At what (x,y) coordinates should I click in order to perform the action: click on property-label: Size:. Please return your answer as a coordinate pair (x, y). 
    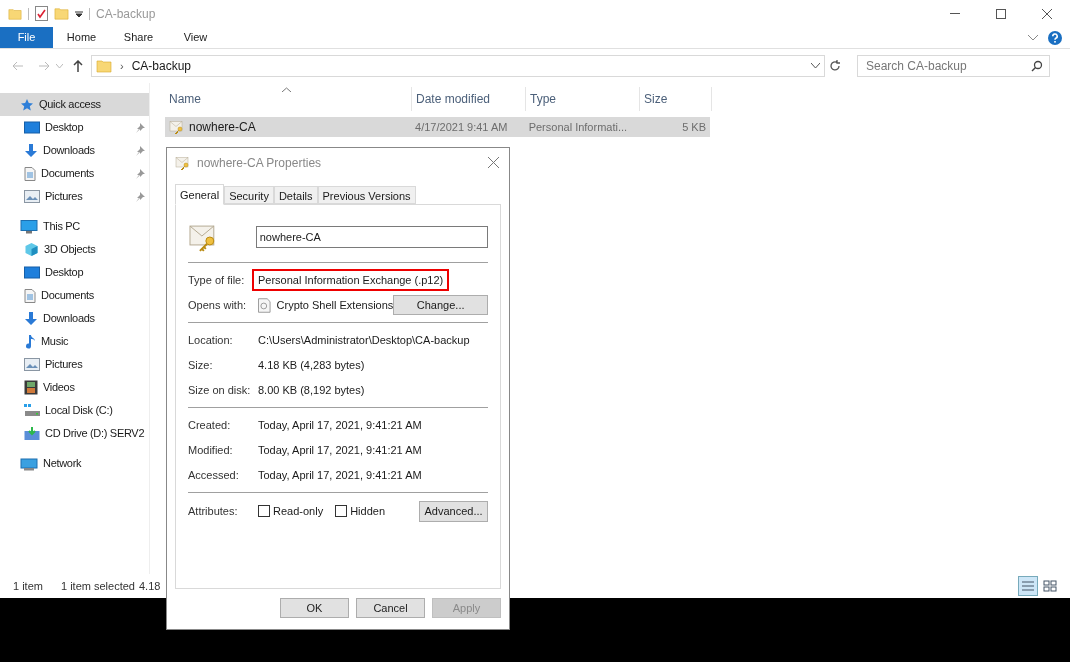
    Looking at the image, I should click on (201, 365).